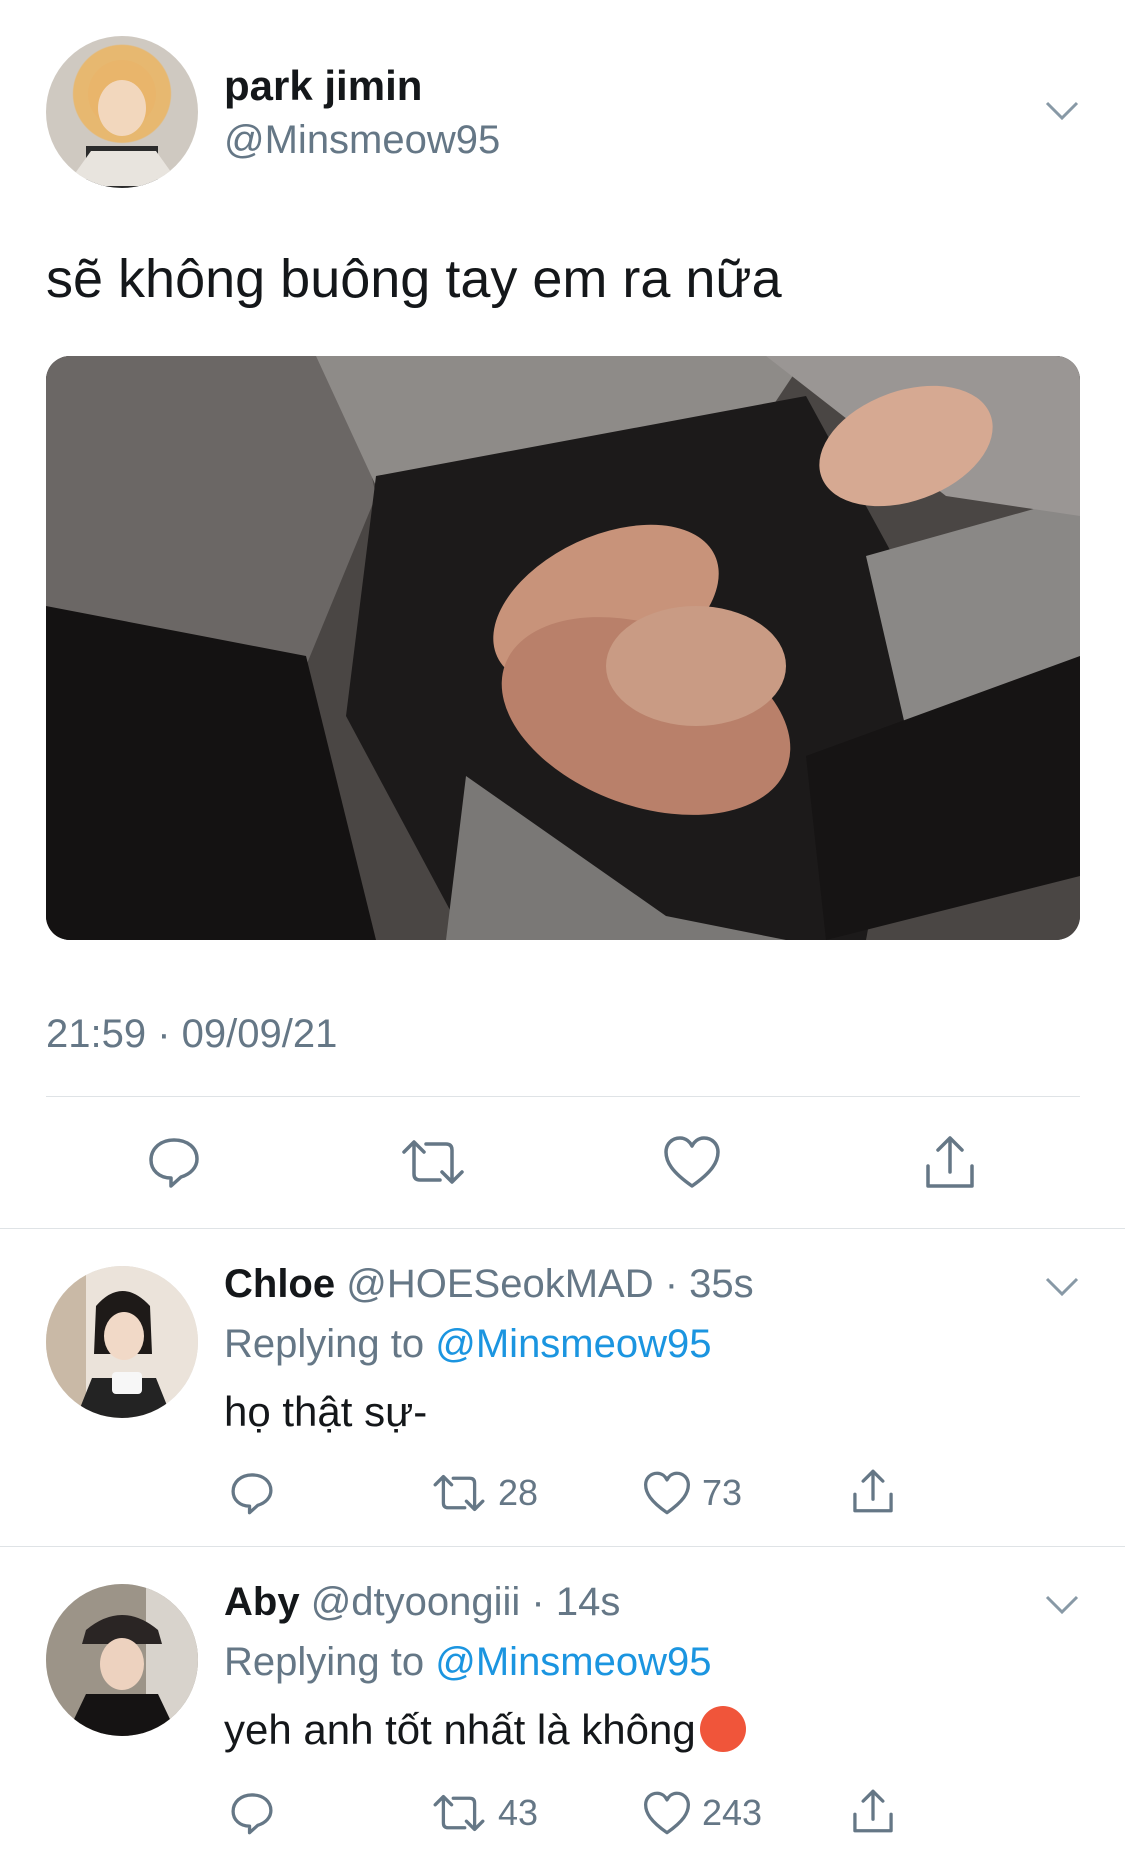 The image size is (1125, 1866). What do you see at coordinates (362, 140) in the screenshot?
I see `main-handle: @Minsmeow95` at bounding box center [362, 140].